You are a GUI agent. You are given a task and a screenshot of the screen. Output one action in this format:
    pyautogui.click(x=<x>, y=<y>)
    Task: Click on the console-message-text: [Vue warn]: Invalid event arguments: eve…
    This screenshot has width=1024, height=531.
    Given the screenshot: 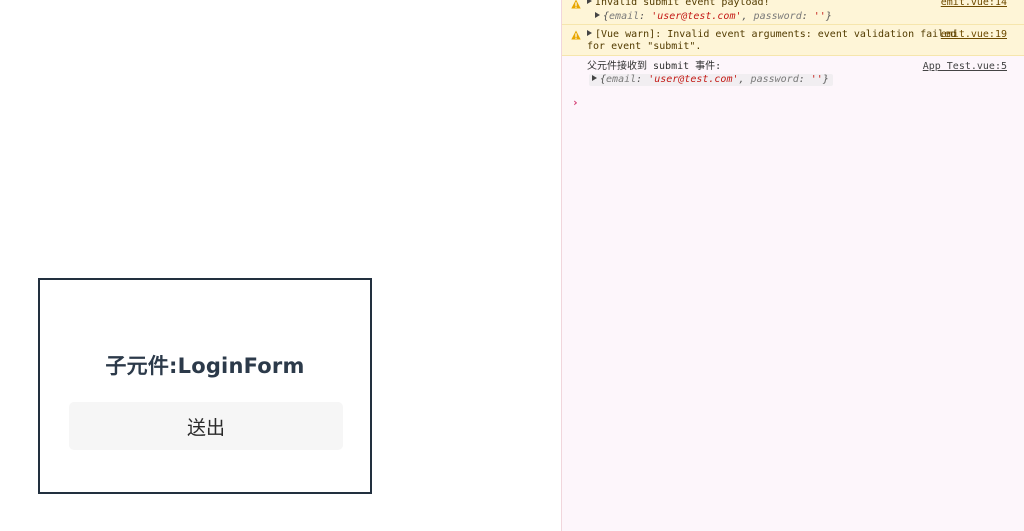 What is the action you would take?
    pyautogui.click(x=776, y=34)
    